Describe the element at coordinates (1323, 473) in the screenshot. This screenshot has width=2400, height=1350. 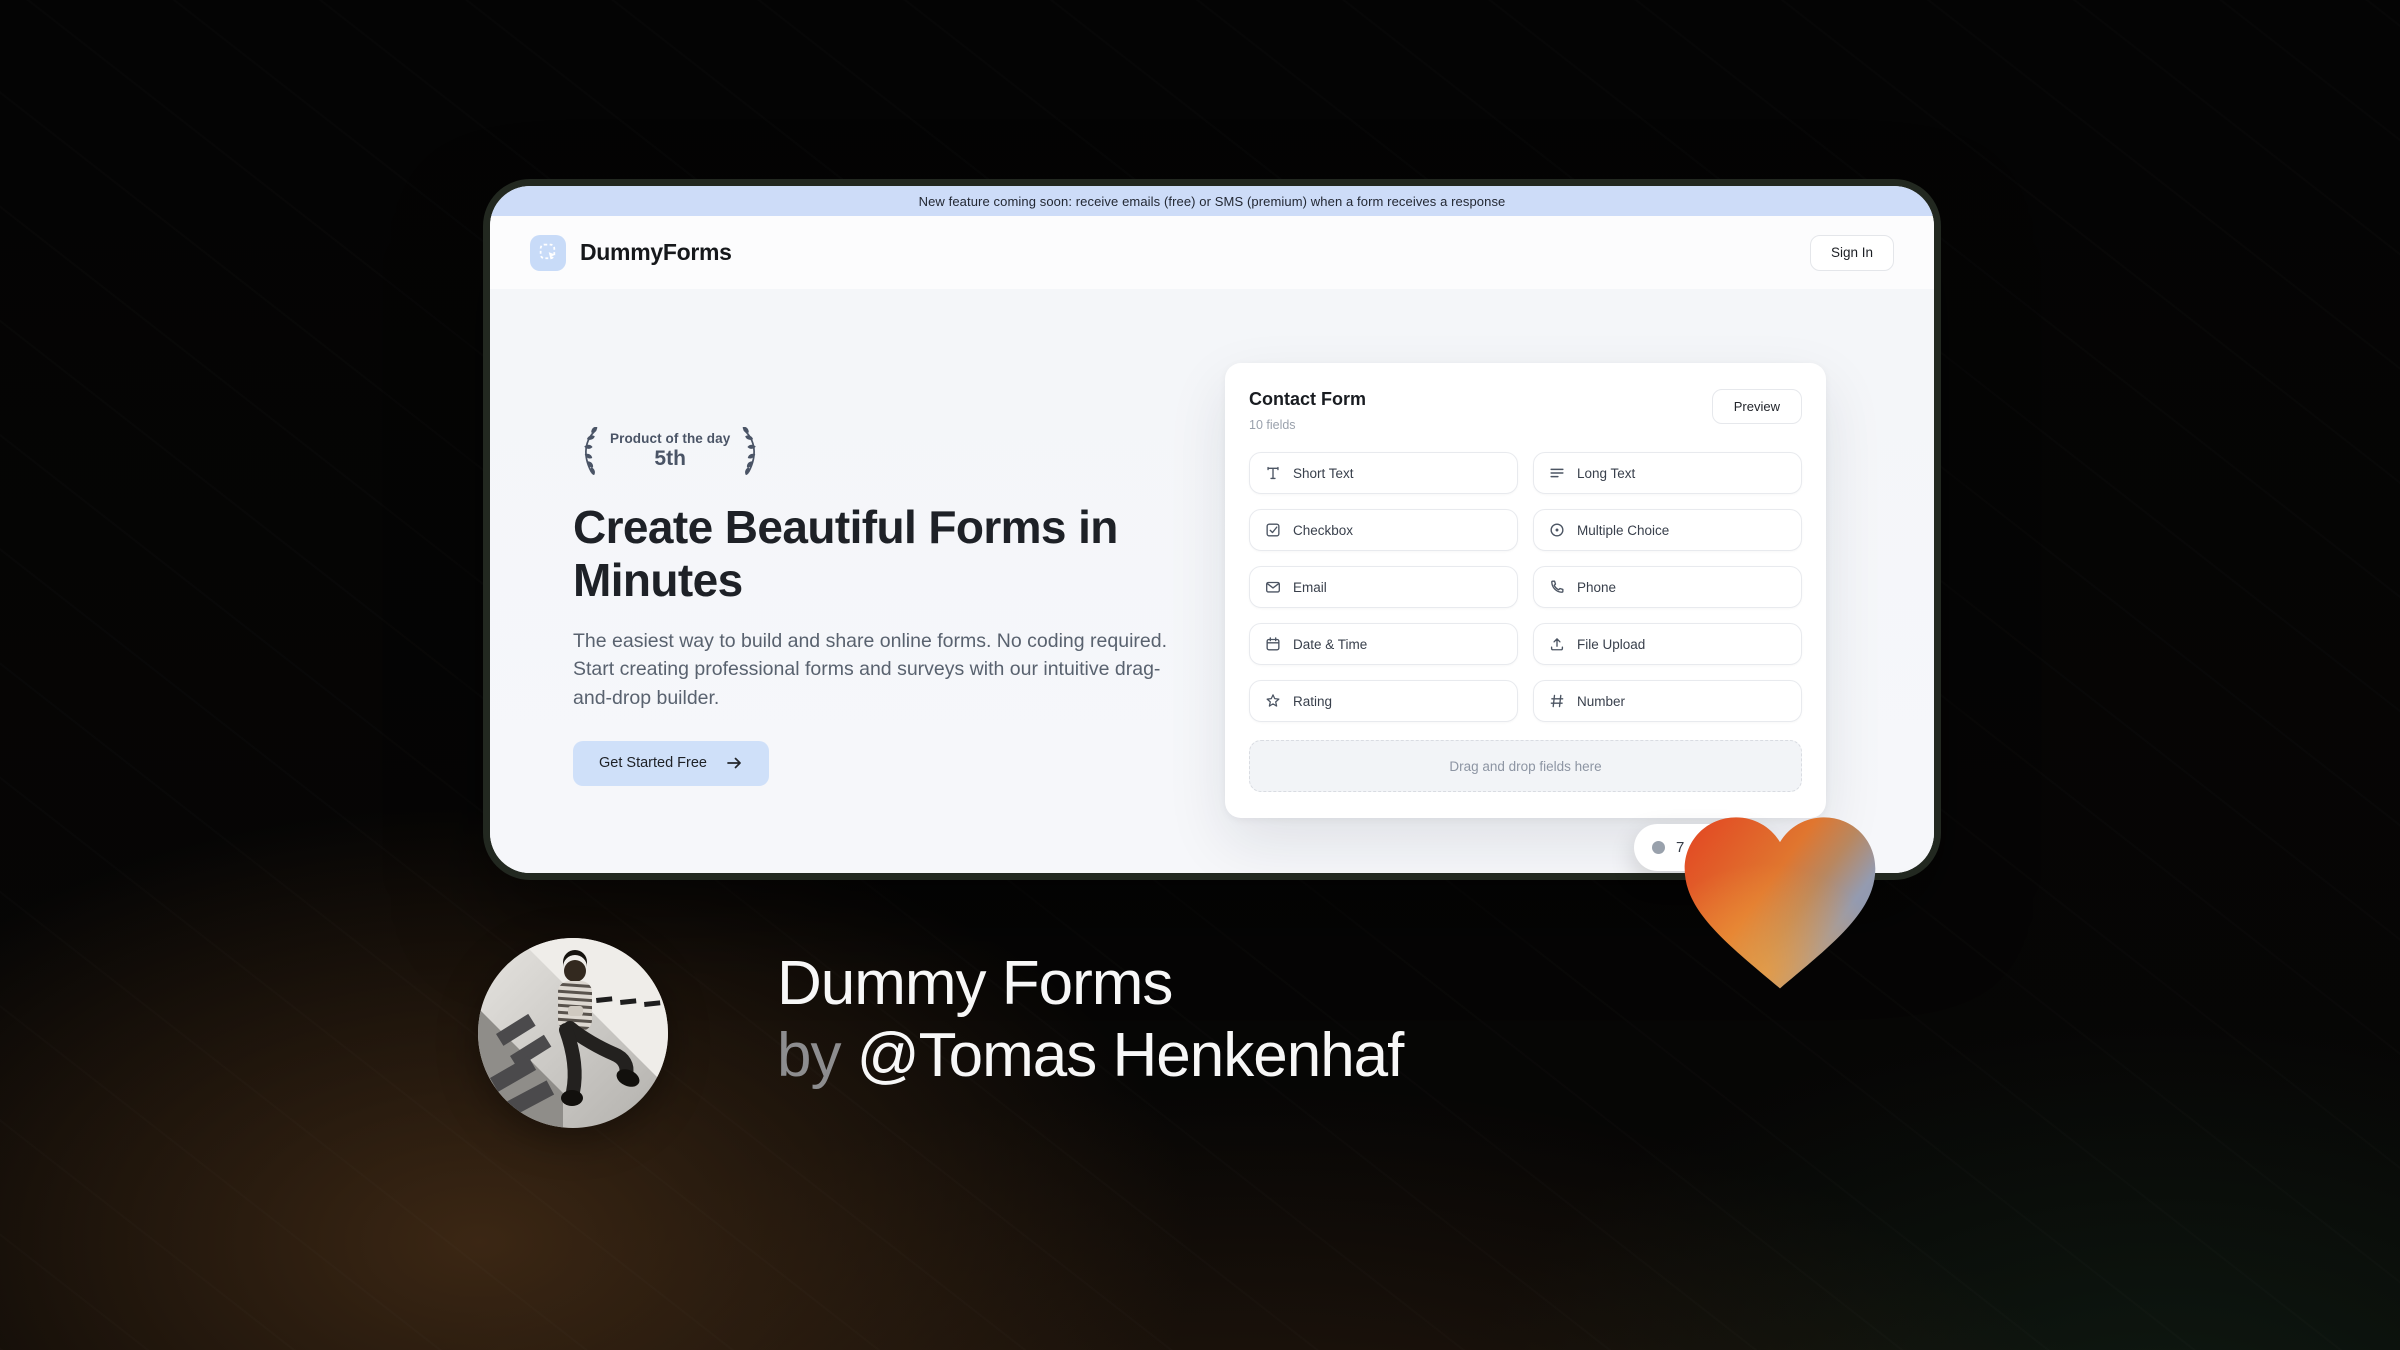
I see `field-label: Short Text` at that location.